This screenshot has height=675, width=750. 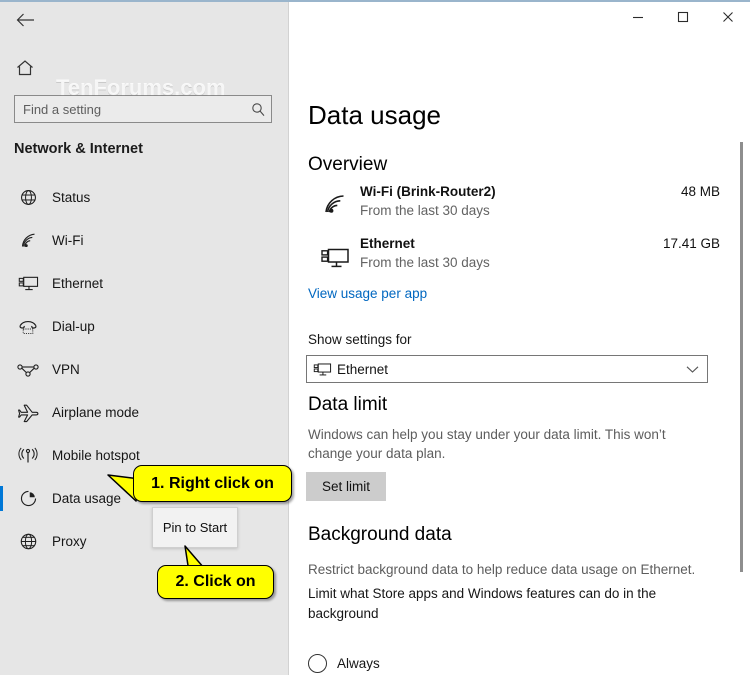 What do you see at coordinates (317, 663) in the screenshot?
I see `radio-mark` at bounding box center [317, 663].